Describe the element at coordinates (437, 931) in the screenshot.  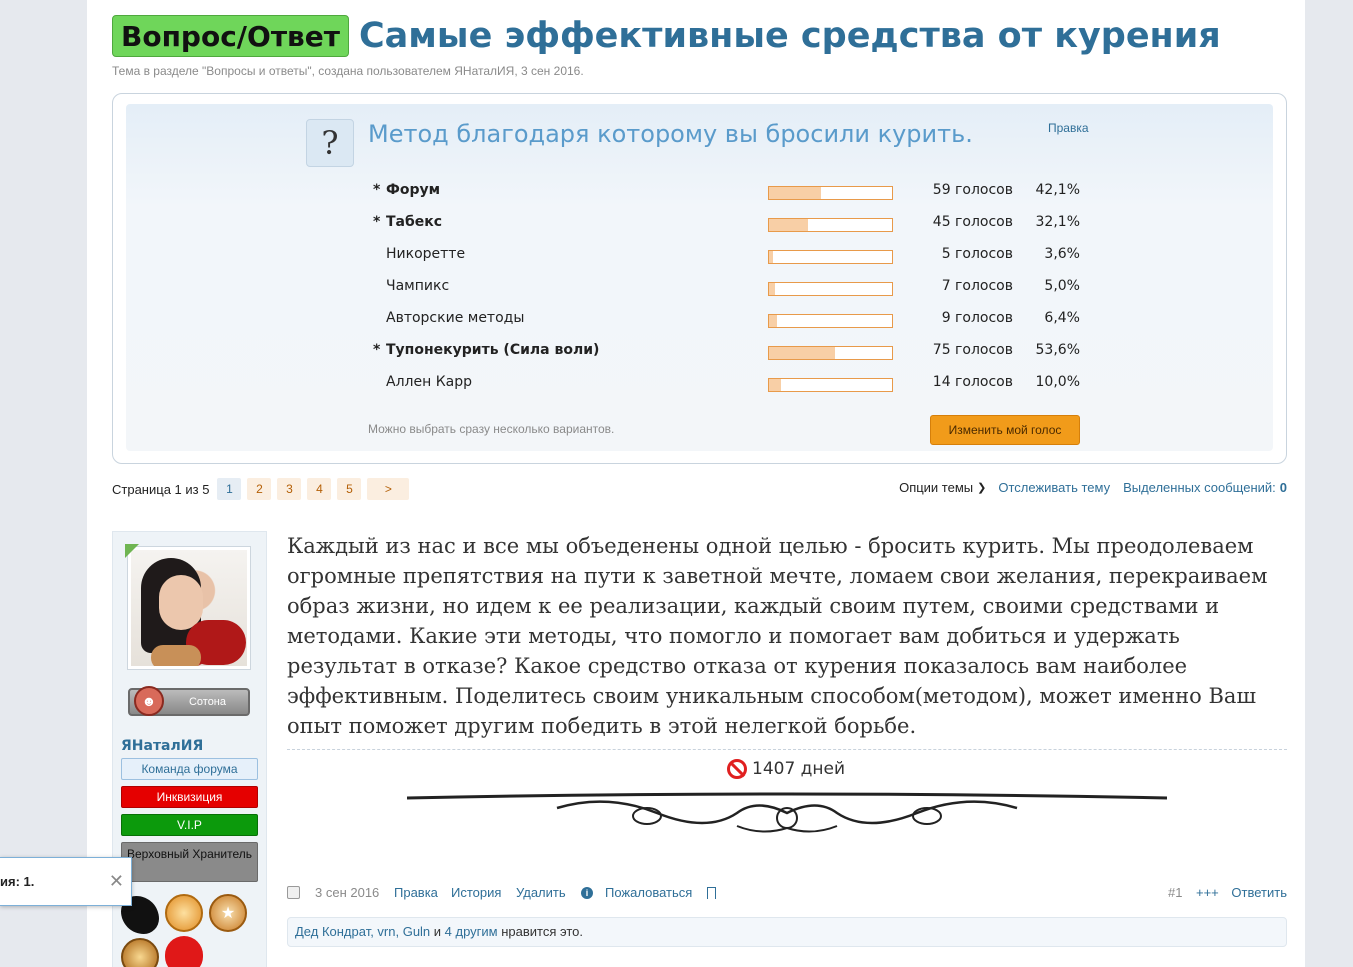
I see `likes-and: и` at that location.